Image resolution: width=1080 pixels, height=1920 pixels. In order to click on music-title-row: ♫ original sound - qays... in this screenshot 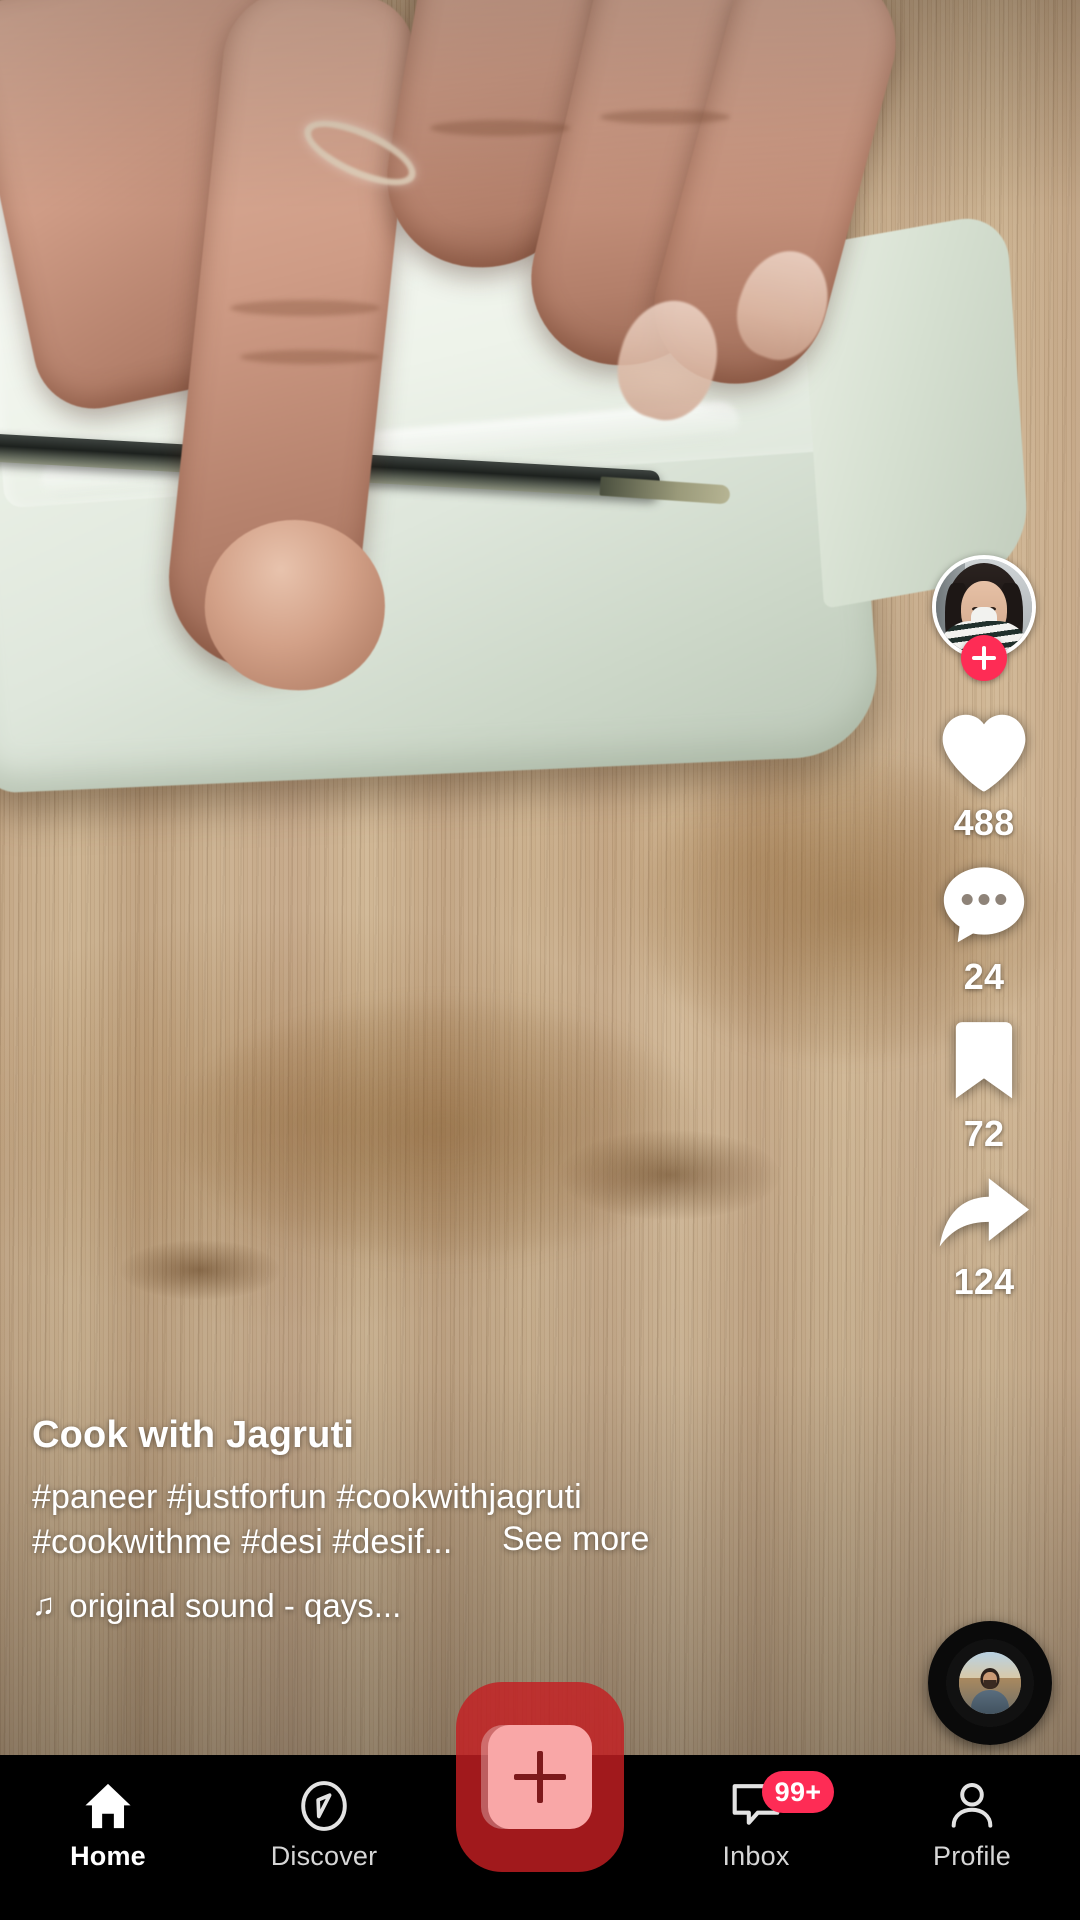, I will do `click(362, 1606)`.